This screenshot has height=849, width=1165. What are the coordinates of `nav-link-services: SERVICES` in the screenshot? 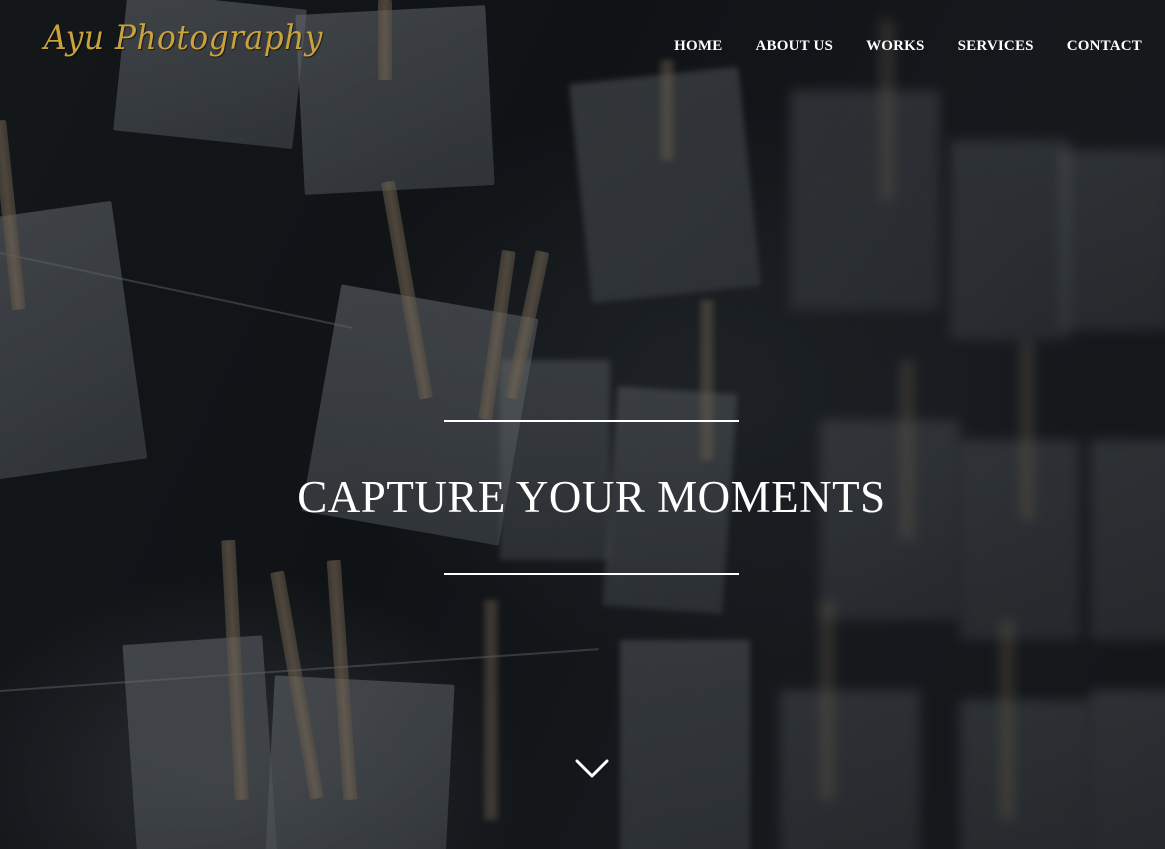 It's located at (996, 46).